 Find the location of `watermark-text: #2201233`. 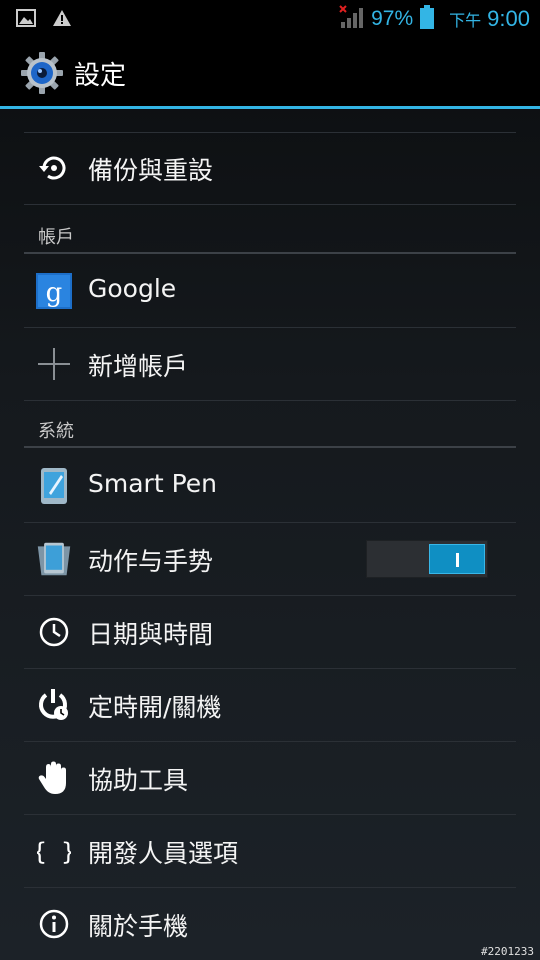

watermark-text: #2201233 is located at coordinates (507, 951).